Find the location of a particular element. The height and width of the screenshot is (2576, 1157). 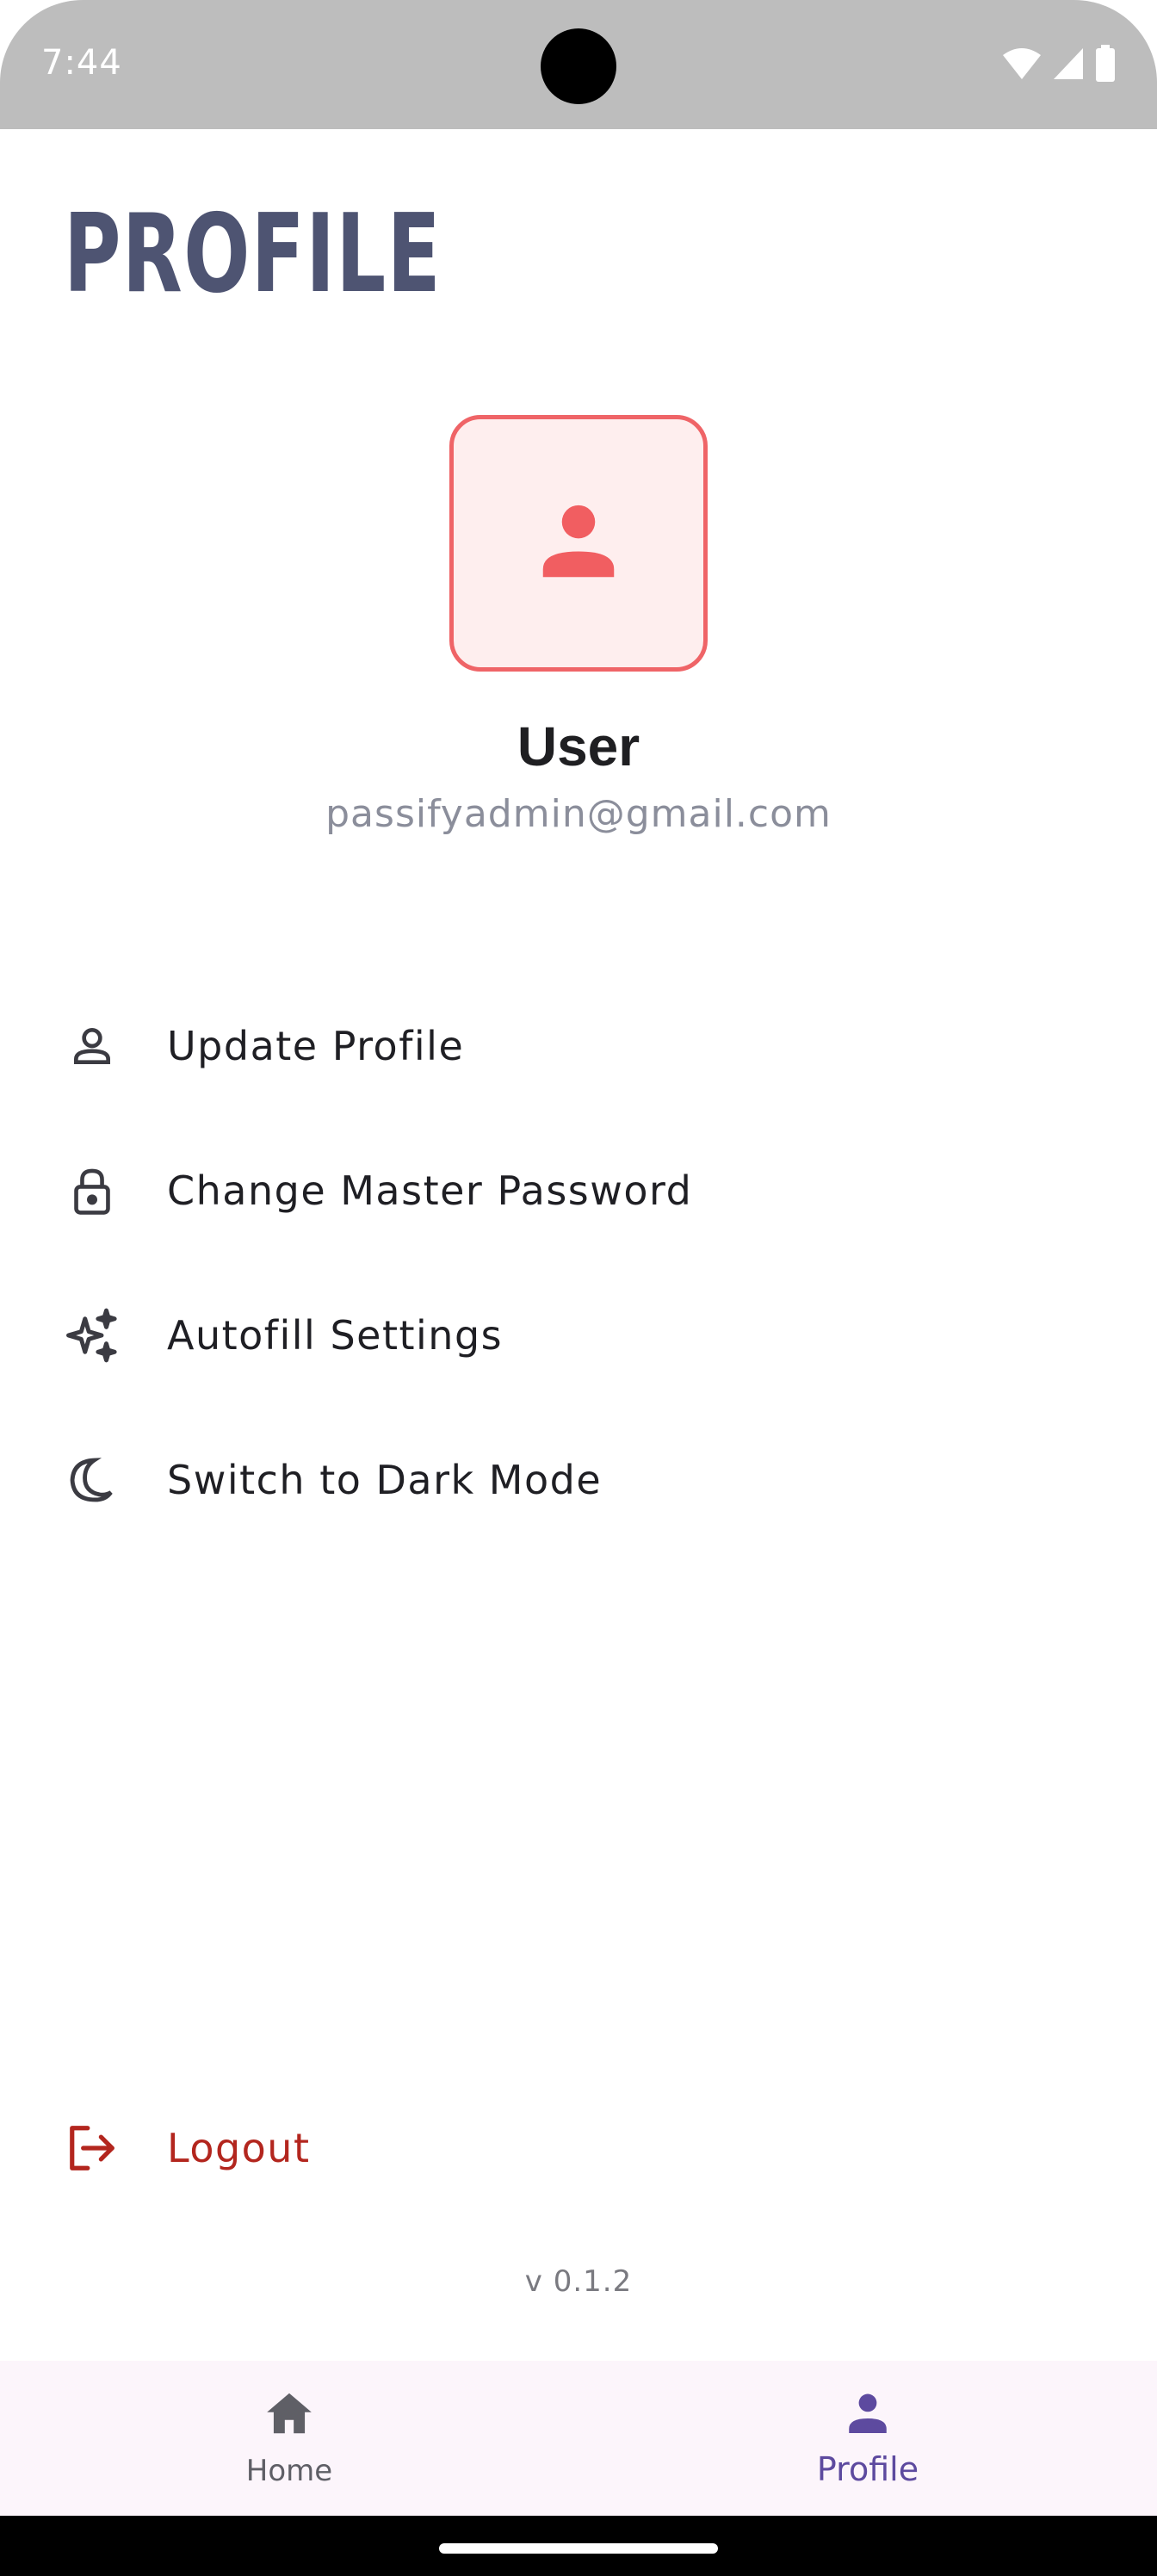

logout-icon is located at coordinates (92, 2148).